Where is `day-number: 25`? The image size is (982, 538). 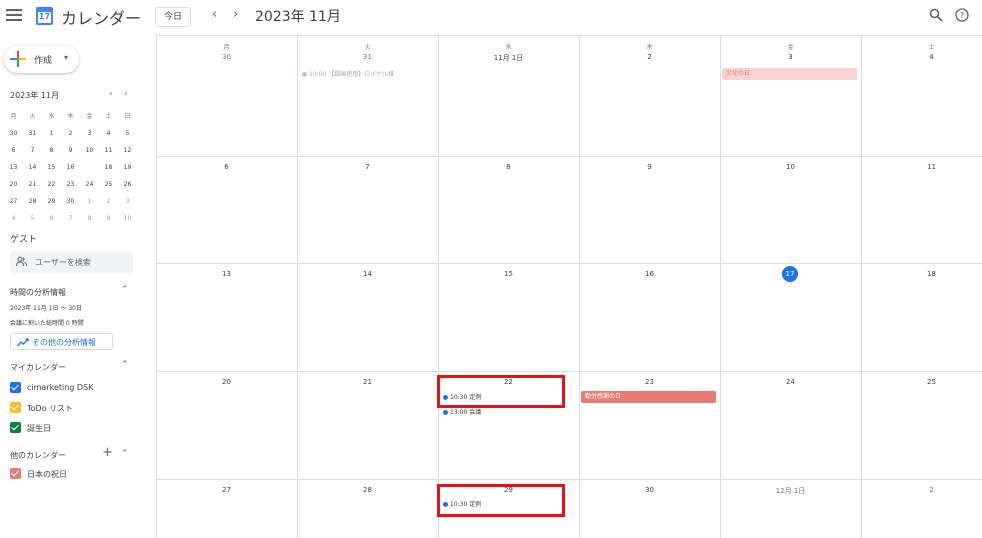
day-number: 25 is located at coordinates (921, 382).